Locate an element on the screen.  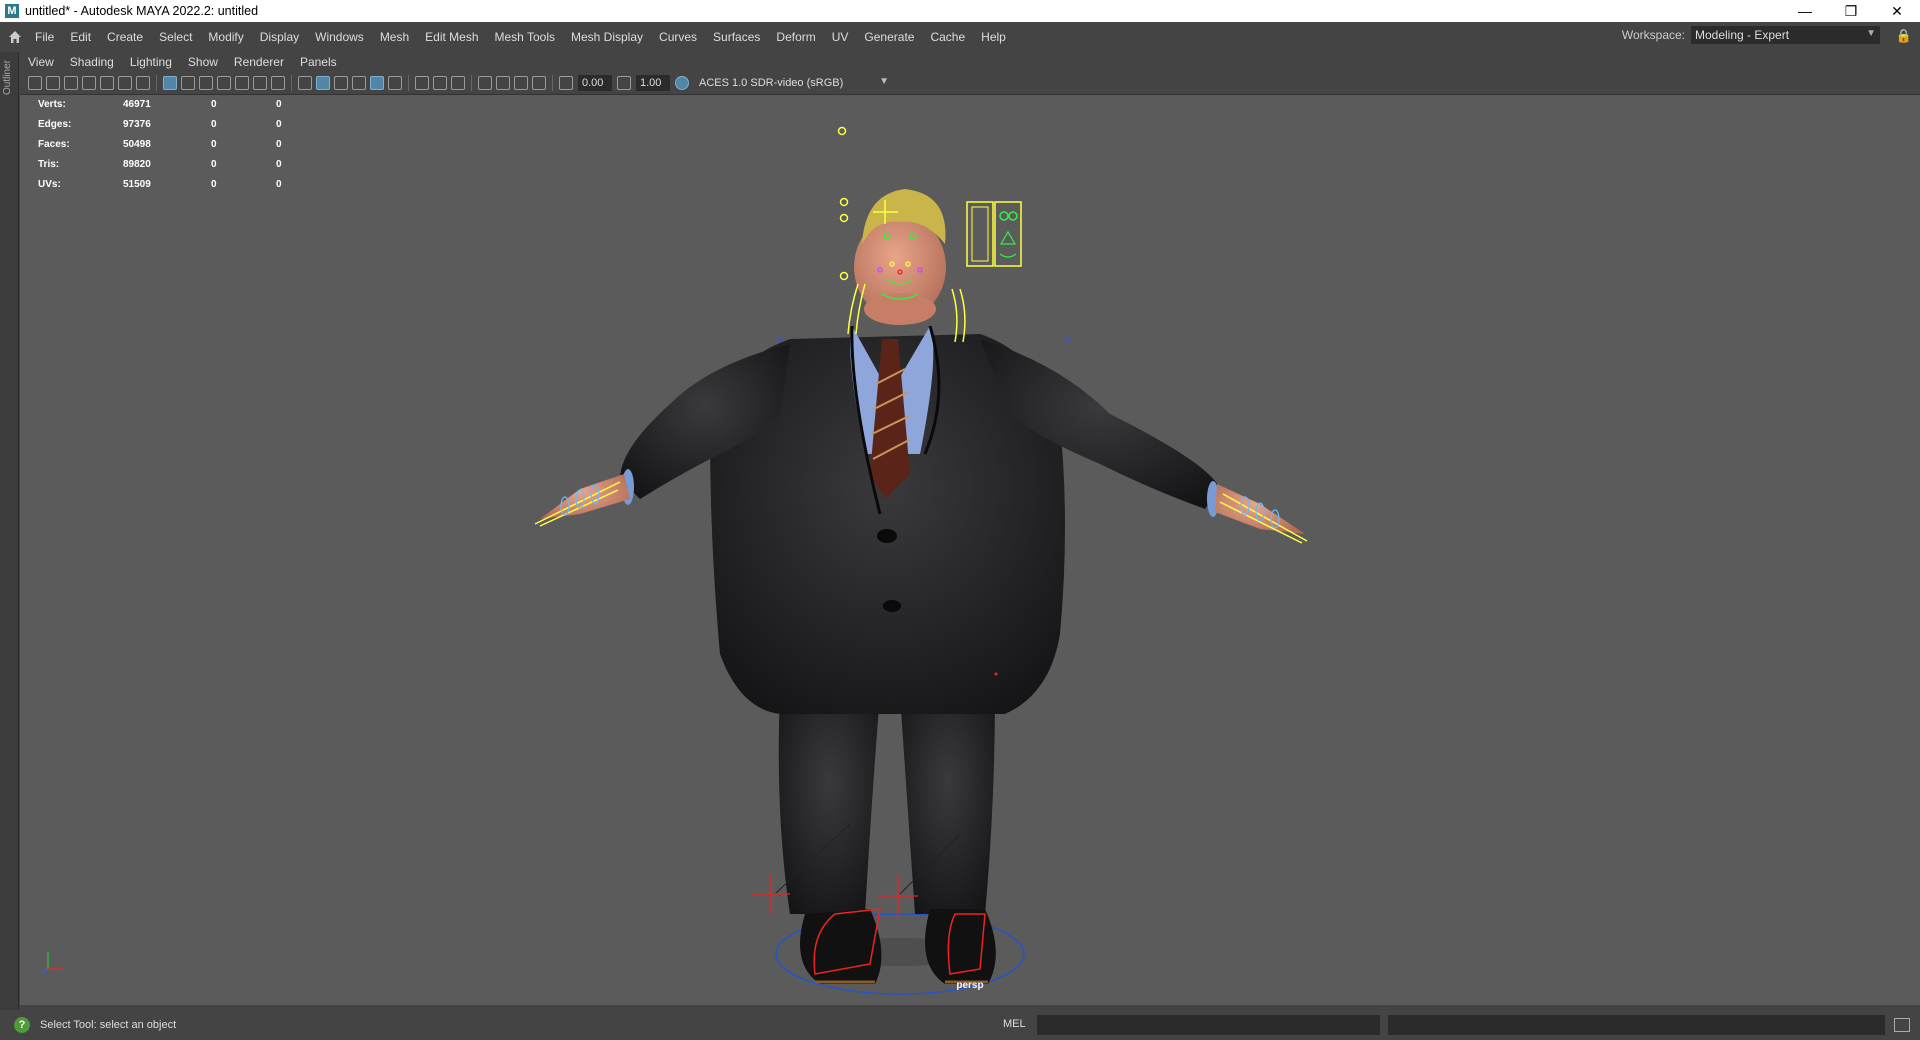
ambient-occlusion-icon is located at coordinates (440, 83).